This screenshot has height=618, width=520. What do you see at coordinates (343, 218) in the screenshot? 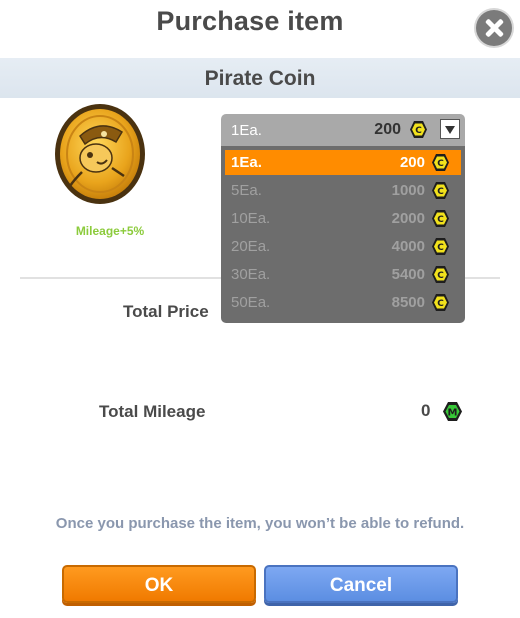
I see `quantity-option: 10Ea. 2000 C` at bounding box center [343, 218].